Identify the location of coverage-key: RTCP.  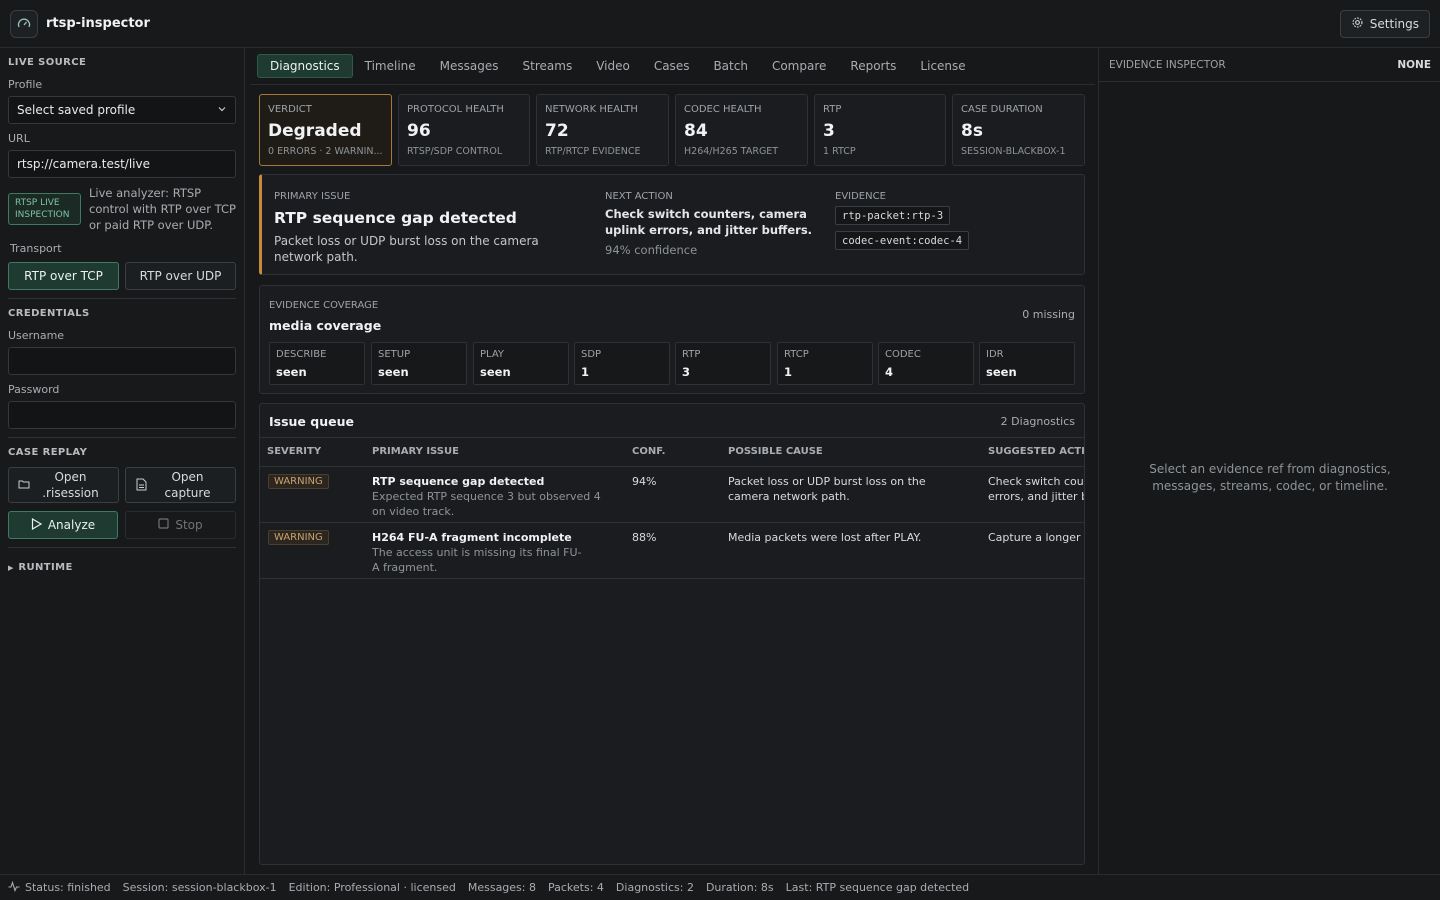
(796, 354).